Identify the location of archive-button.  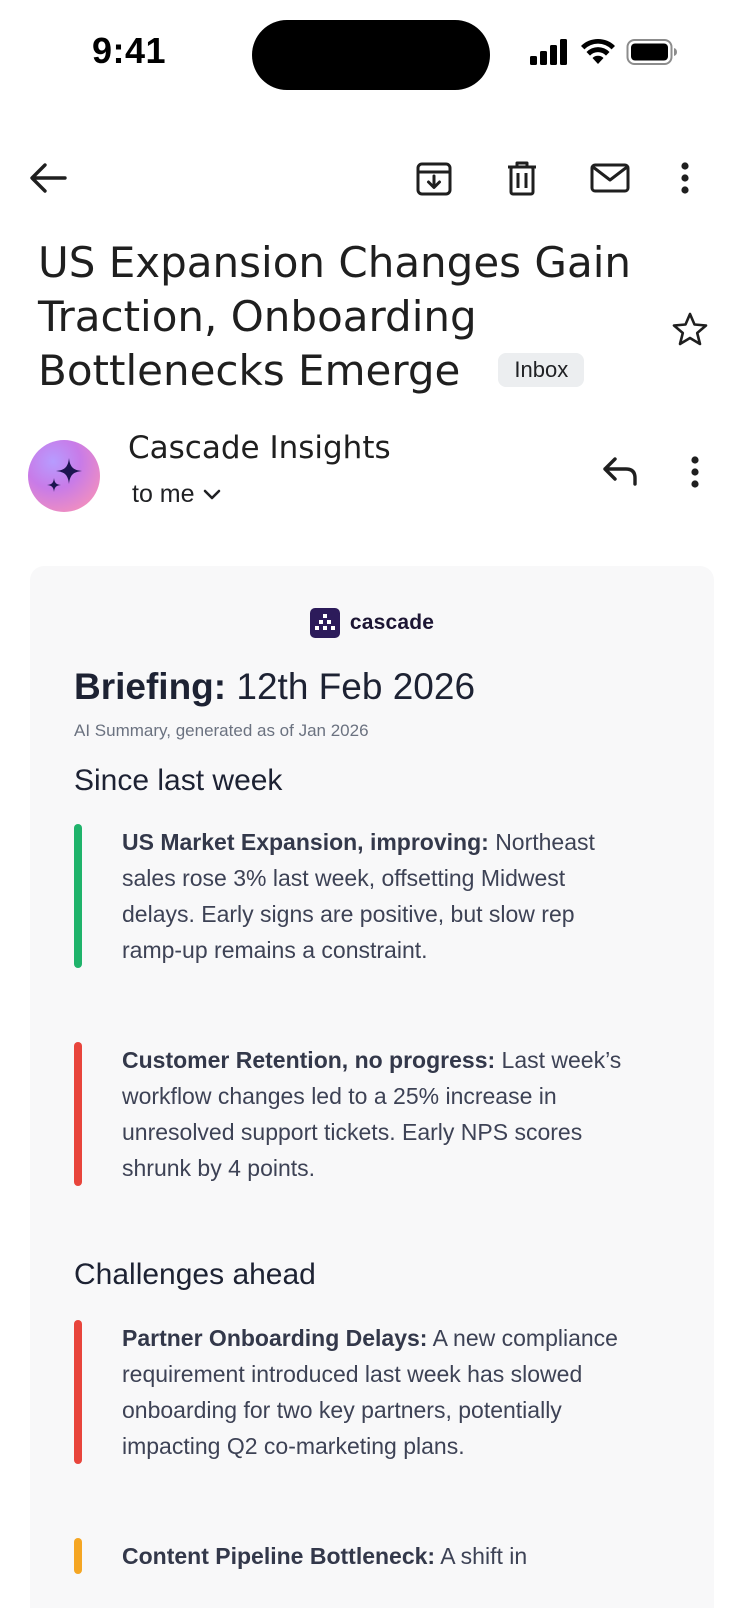
(434, 178).